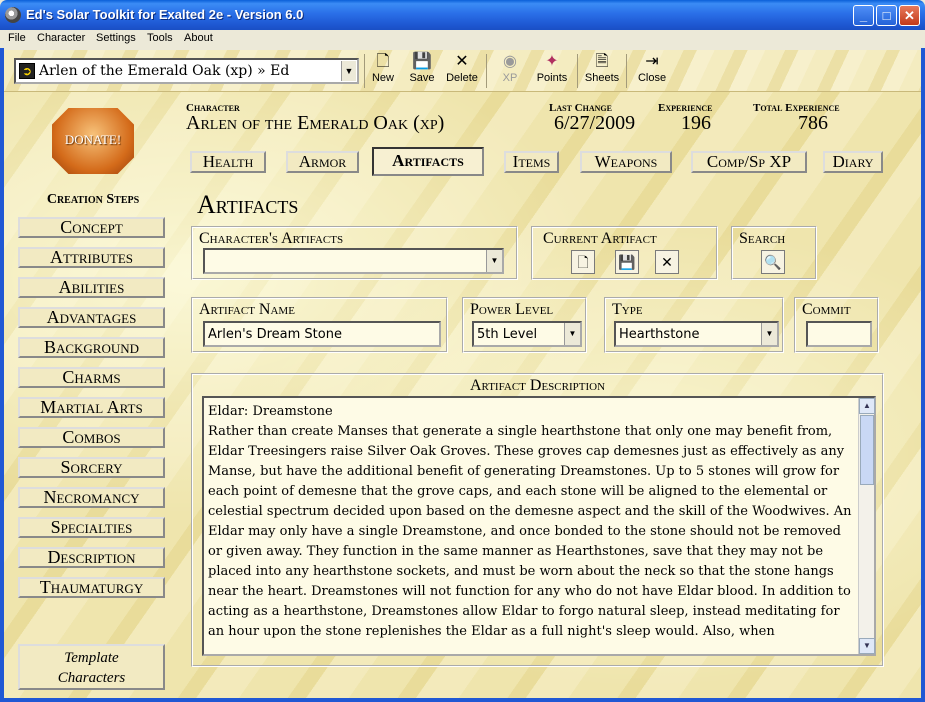 The image size is (925, 702). What do you see at coordinates (813, 123) in the screenshot?
I see `total-experience-value: 786` at bounding box center [813, 123].